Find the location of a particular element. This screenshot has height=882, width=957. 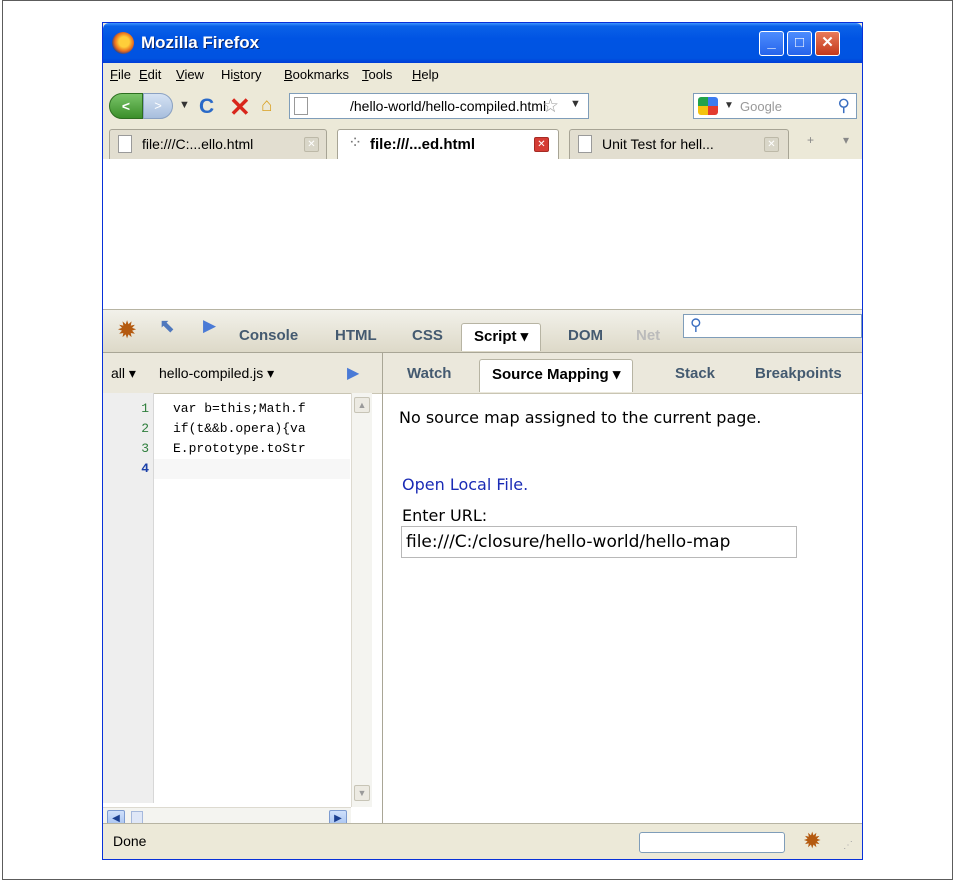

line-number: 3 is located at coordinates (141, 448).